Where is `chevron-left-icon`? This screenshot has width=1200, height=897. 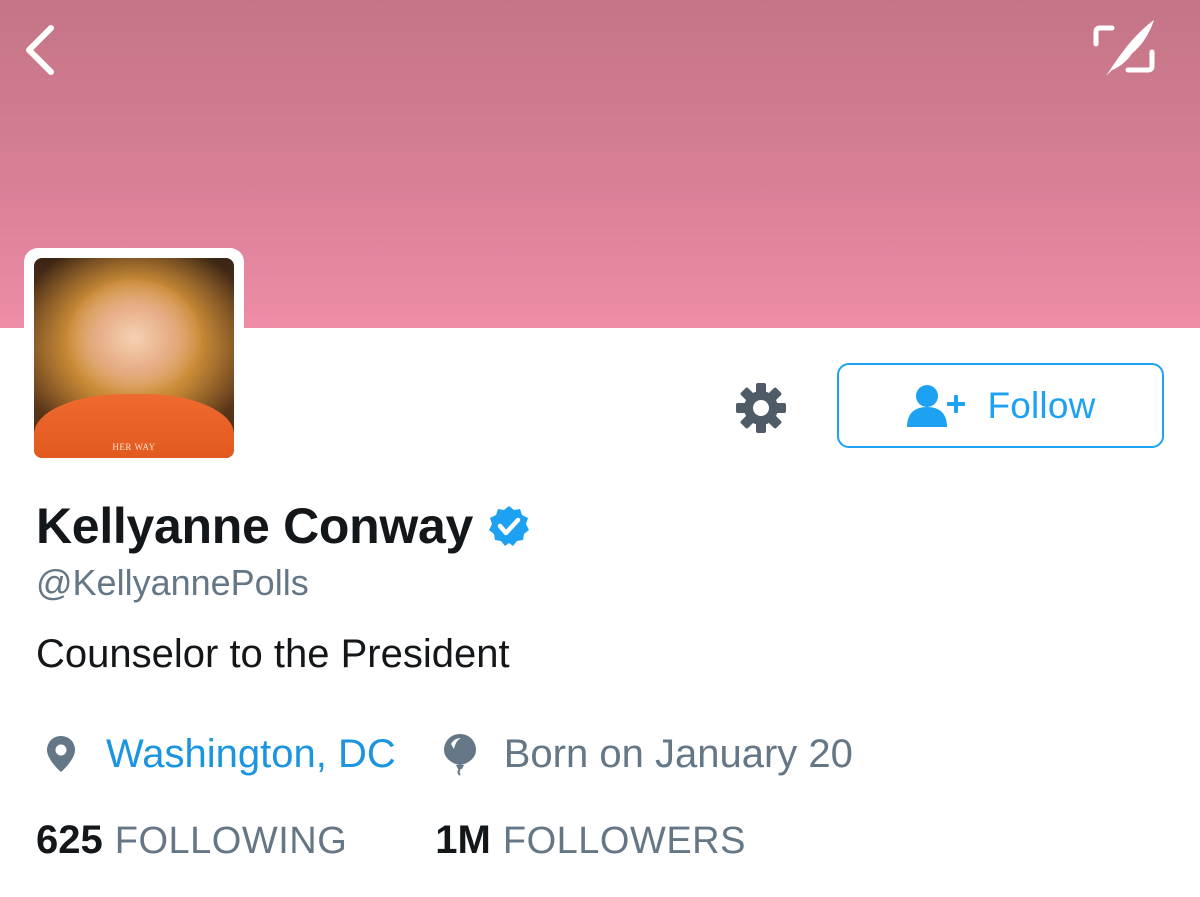
chevron-left-icon is located at coordinates (40, 50).